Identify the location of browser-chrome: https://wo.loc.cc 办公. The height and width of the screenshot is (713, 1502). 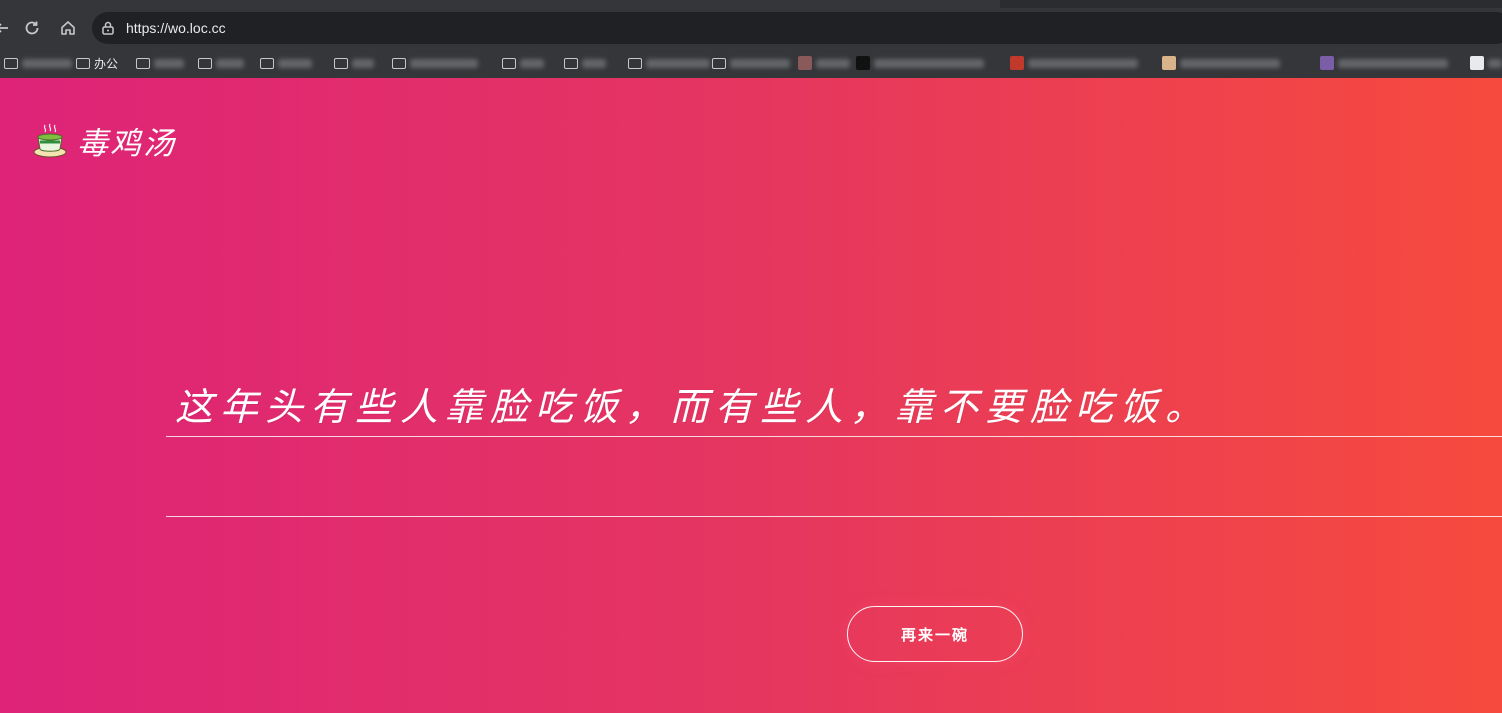
(751, 39).